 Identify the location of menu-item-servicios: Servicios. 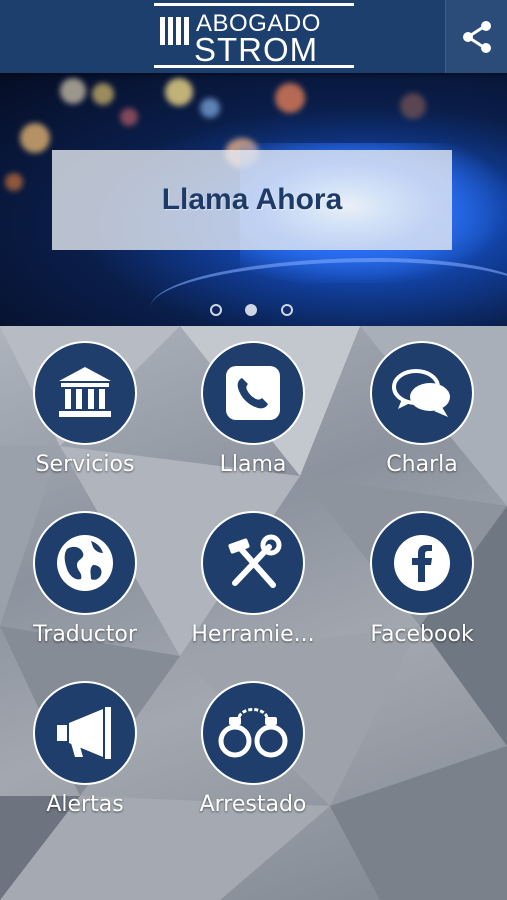
(85, 411).